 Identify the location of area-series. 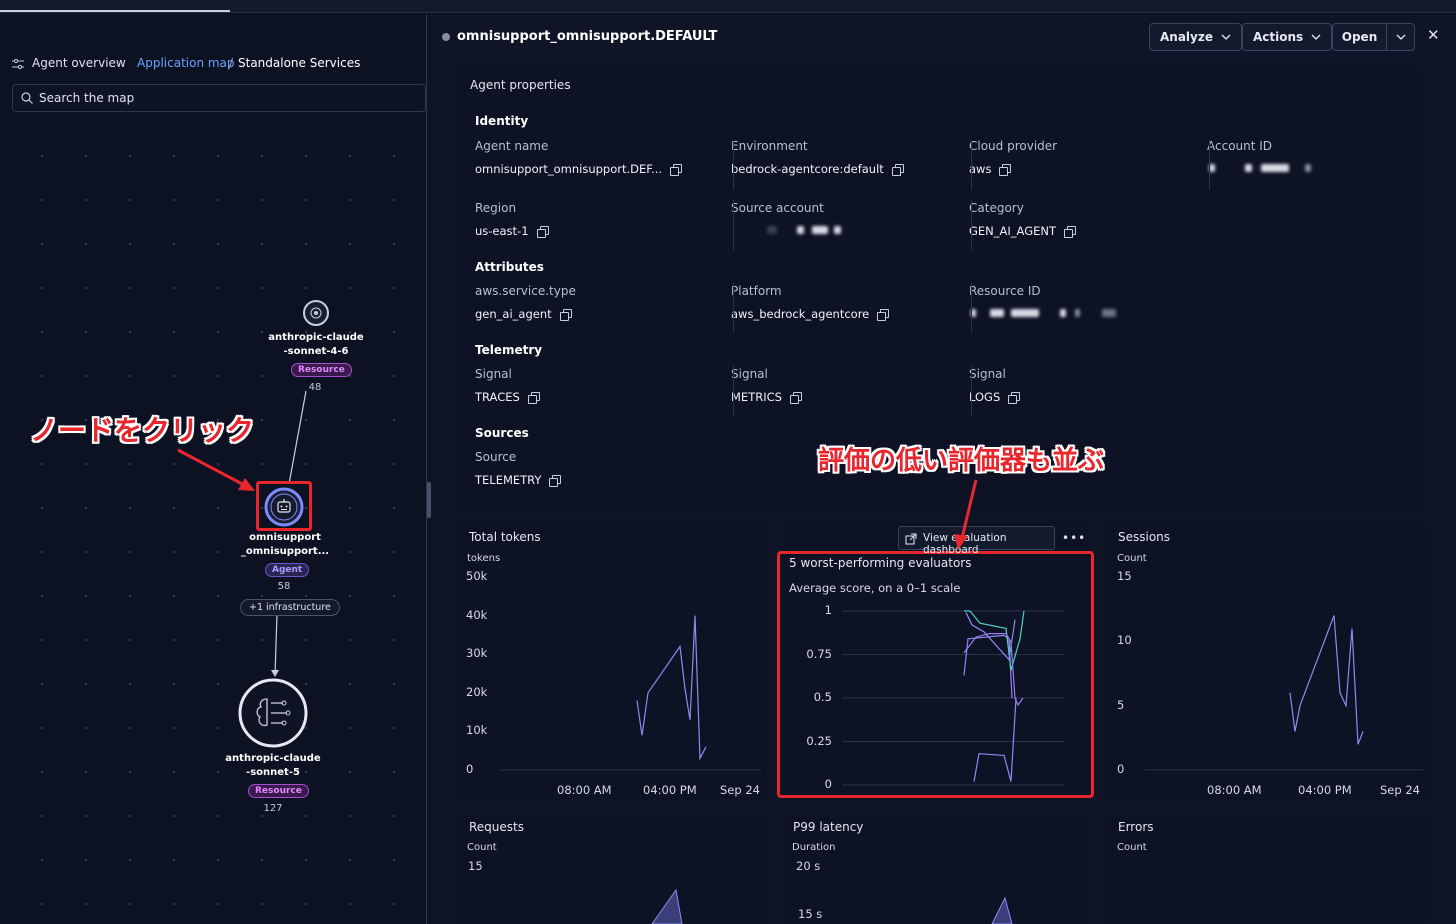
(1002, 910).